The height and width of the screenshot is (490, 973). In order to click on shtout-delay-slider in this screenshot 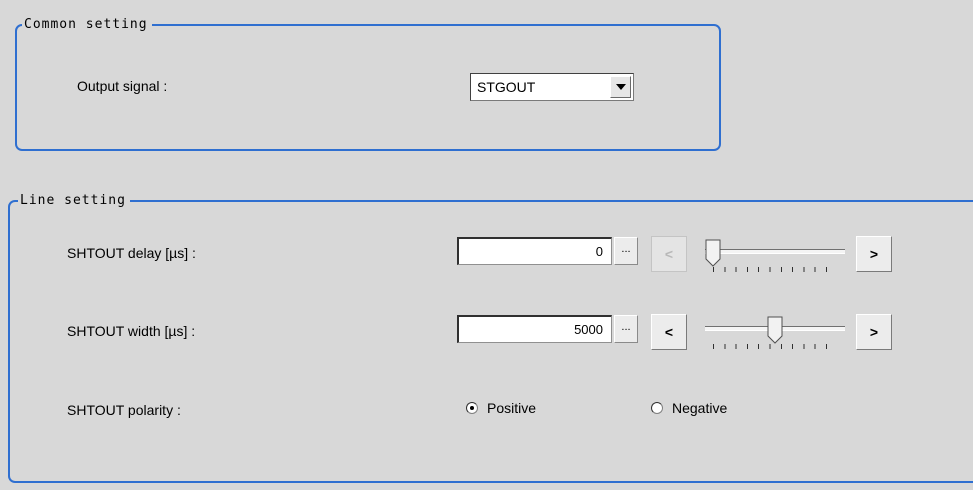, I will do `click(775, 257)`.